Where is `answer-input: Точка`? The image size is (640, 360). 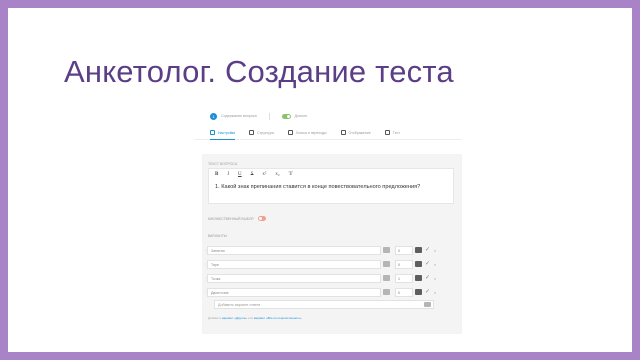 answer-input: Точка is located at coordinates (294, 278).